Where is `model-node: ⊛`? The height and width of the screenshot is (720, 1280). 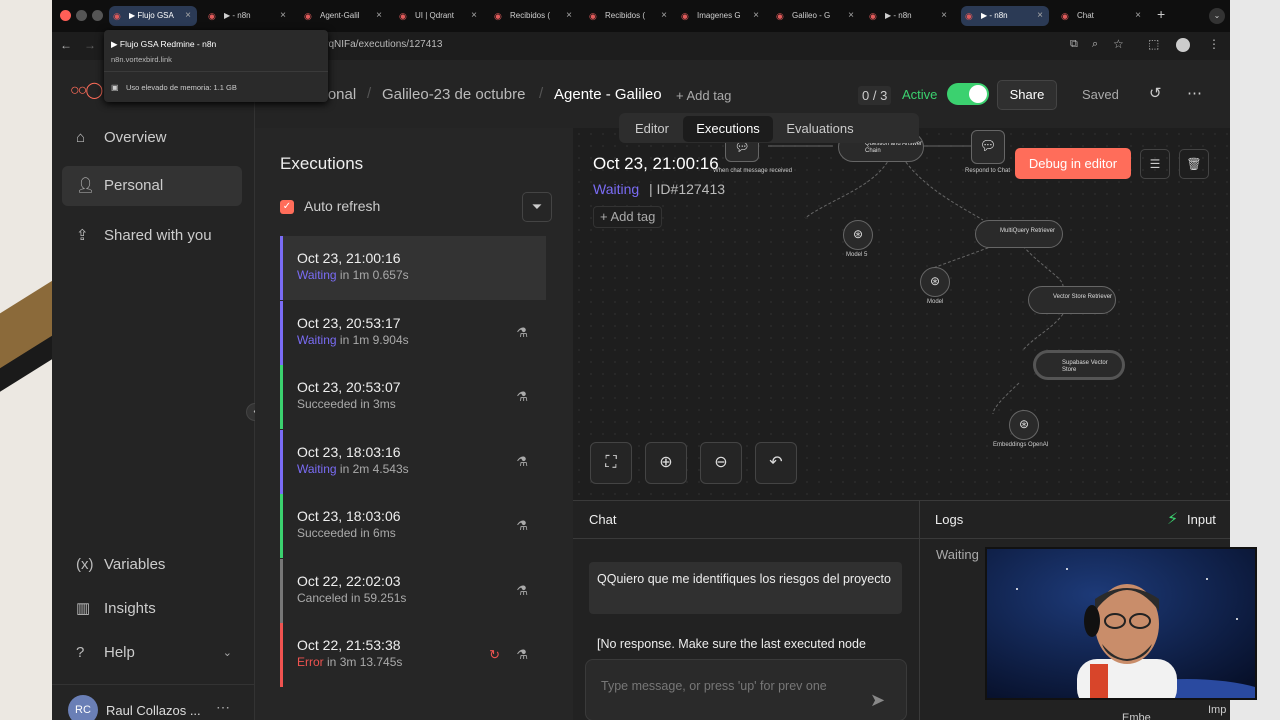 model-node: ⊛ is located at coordinates (935, 282).